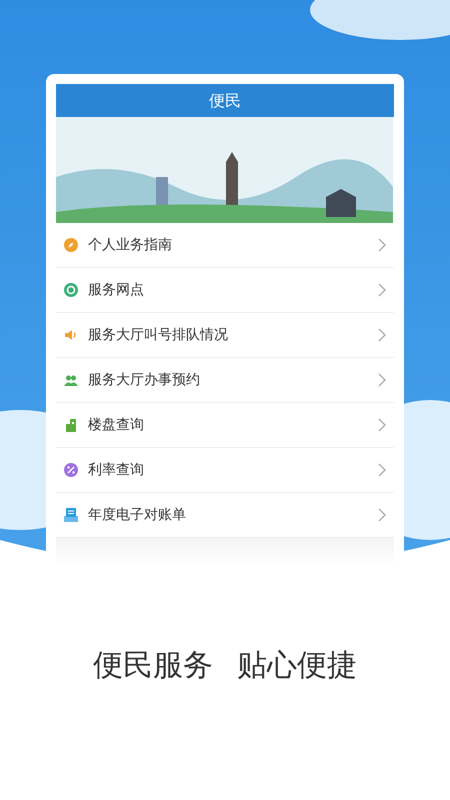  I want to click on menu-item-label: 利率查询, so click(116, 470).